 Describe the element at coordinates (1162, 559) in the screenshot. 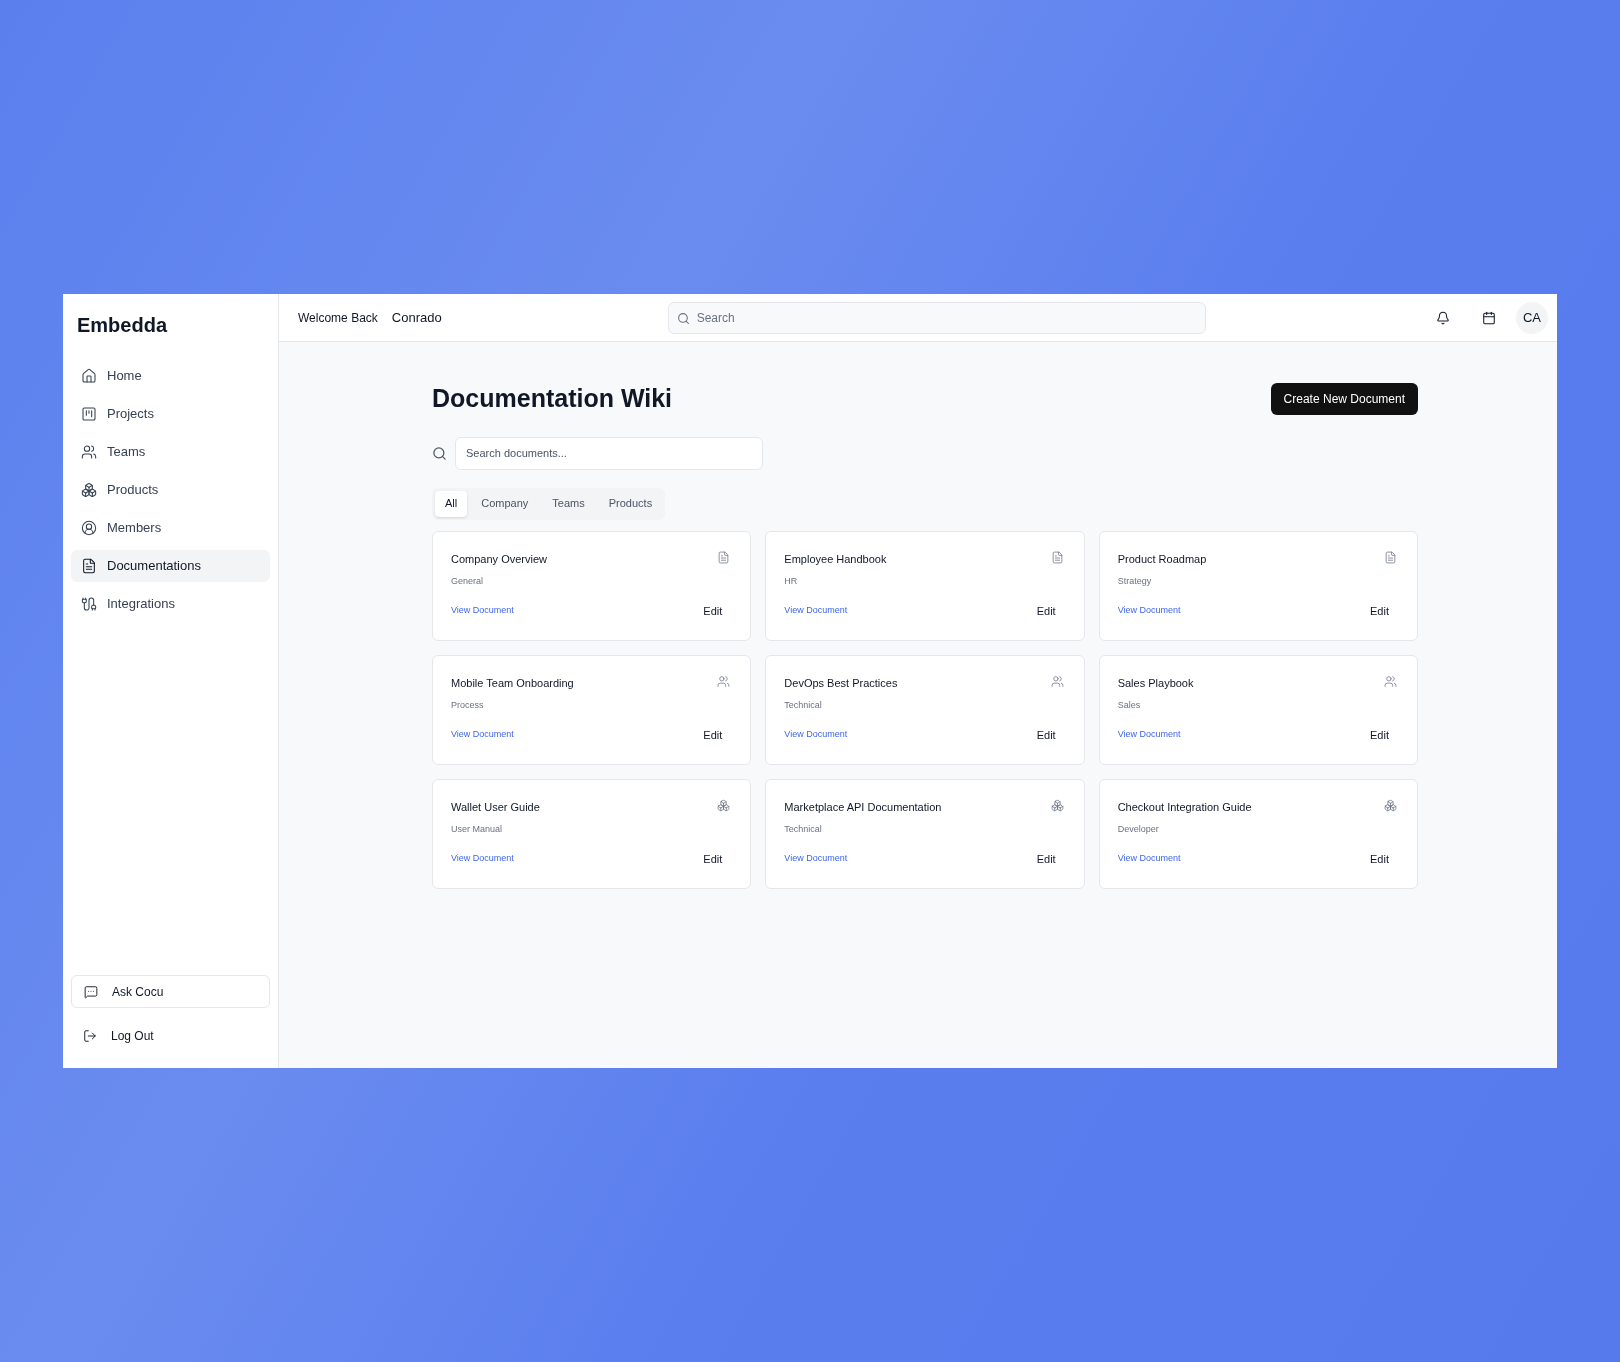

I see `document-title: Product Roadmap` at that location.